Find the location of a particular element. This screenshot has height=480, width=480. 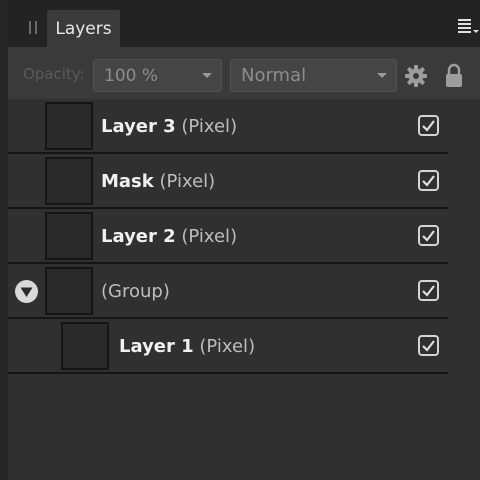

layer-row: Layer 2 (Pixel) is located at coordinates (228, 236).